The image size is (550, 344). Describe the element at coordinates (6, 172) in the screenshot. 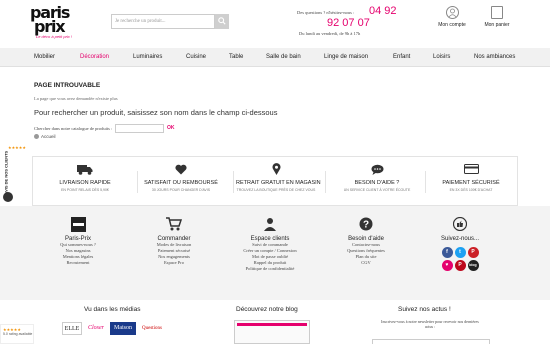

I see `reviews-vertical-text: AVIS DE NOS CLIENTS` at that location.